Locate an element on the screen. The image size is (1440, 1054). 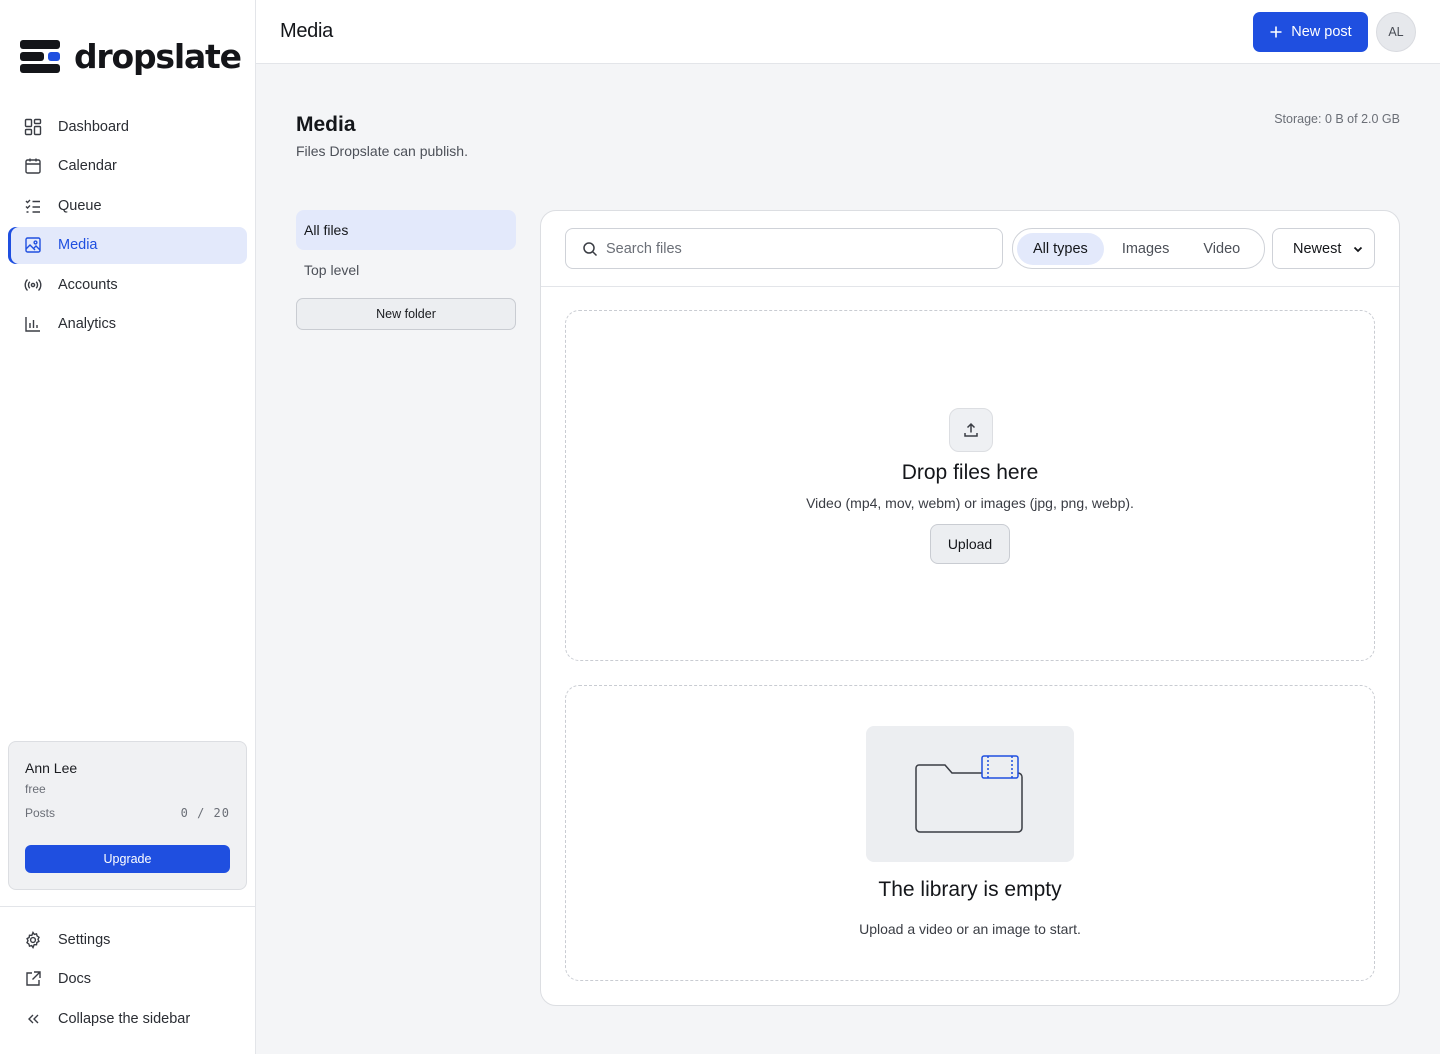
dropzone-title: Drop files here is located at coordinates (970, 472).